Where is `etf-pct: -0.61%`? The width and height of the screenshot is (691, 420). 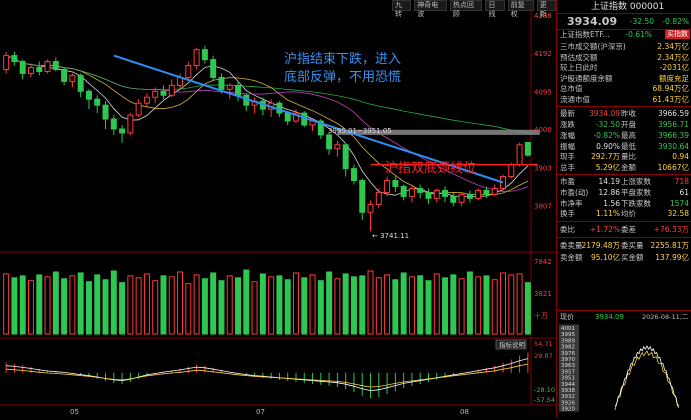
etf-pct: -0.61% is located at coordinates (638, 35).